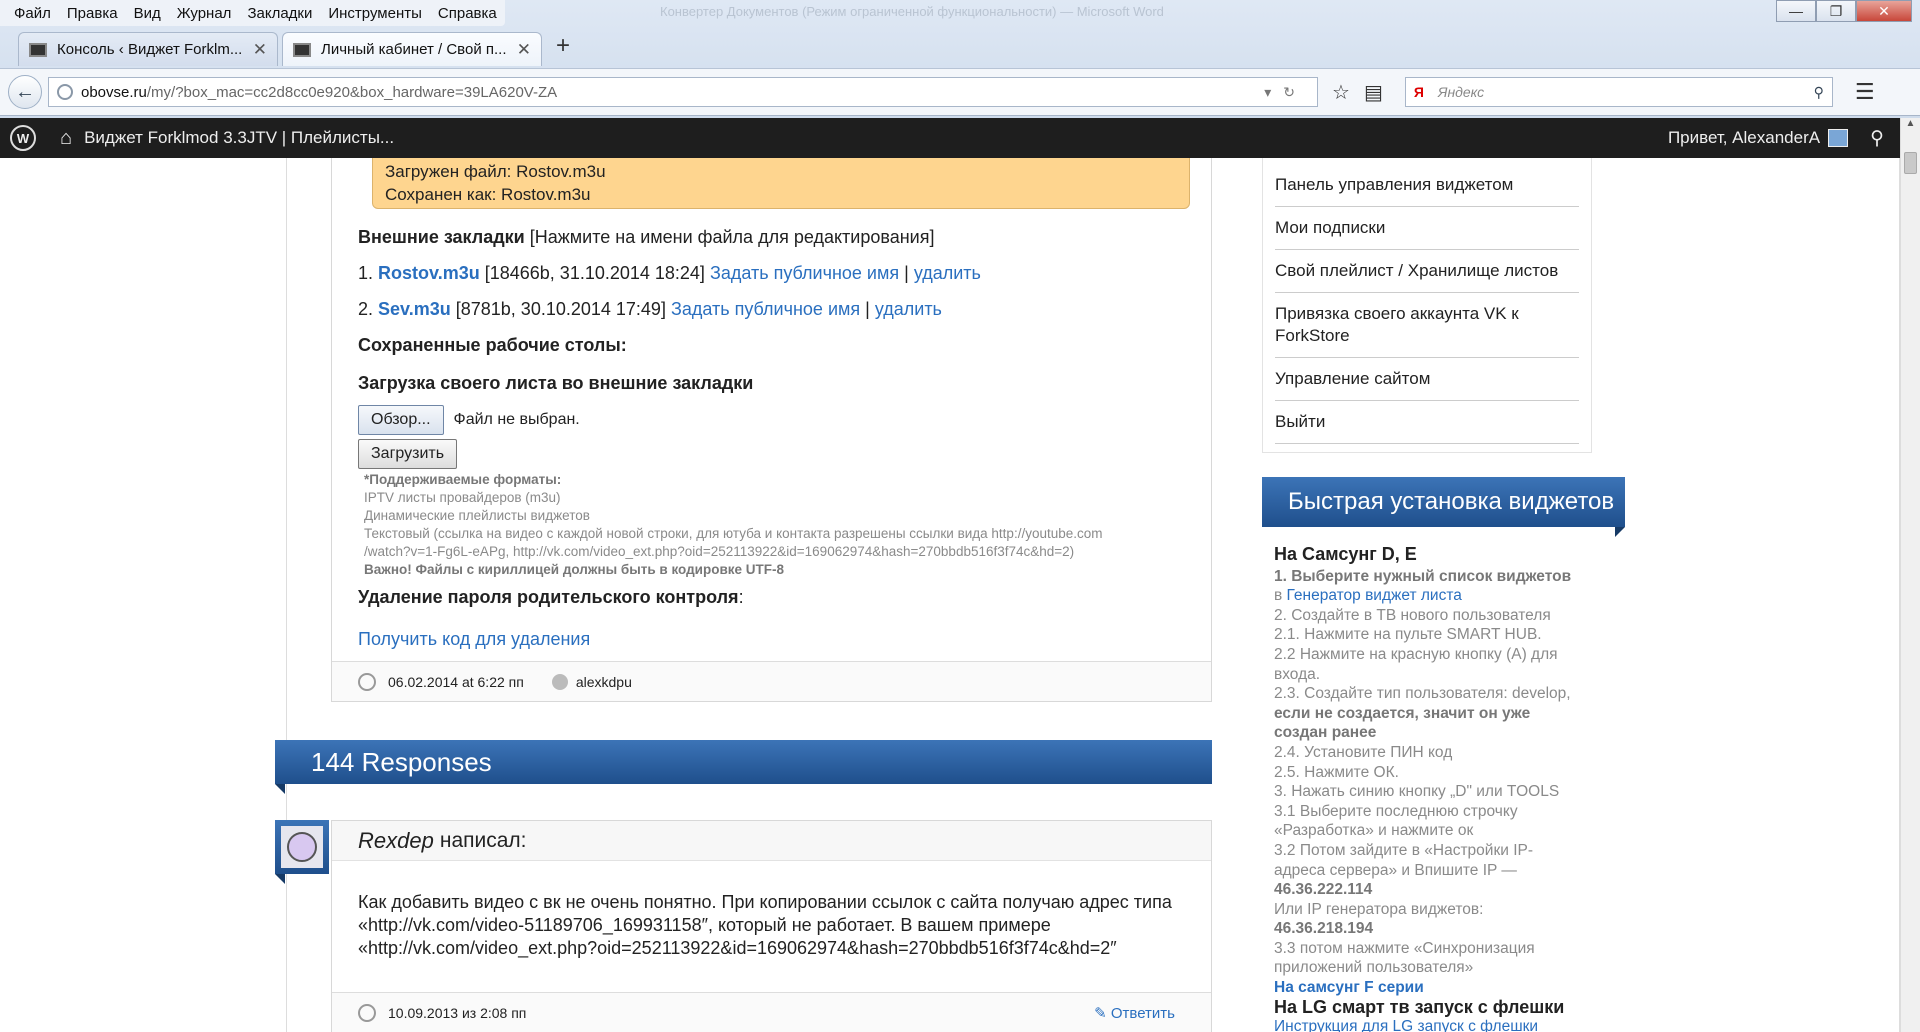 The image size is (1920, 1032). Describe the element at coordinates (1427, 228) in the screenshot. I see `sidebar-item-subscriptions: Мои подписки` at that location.